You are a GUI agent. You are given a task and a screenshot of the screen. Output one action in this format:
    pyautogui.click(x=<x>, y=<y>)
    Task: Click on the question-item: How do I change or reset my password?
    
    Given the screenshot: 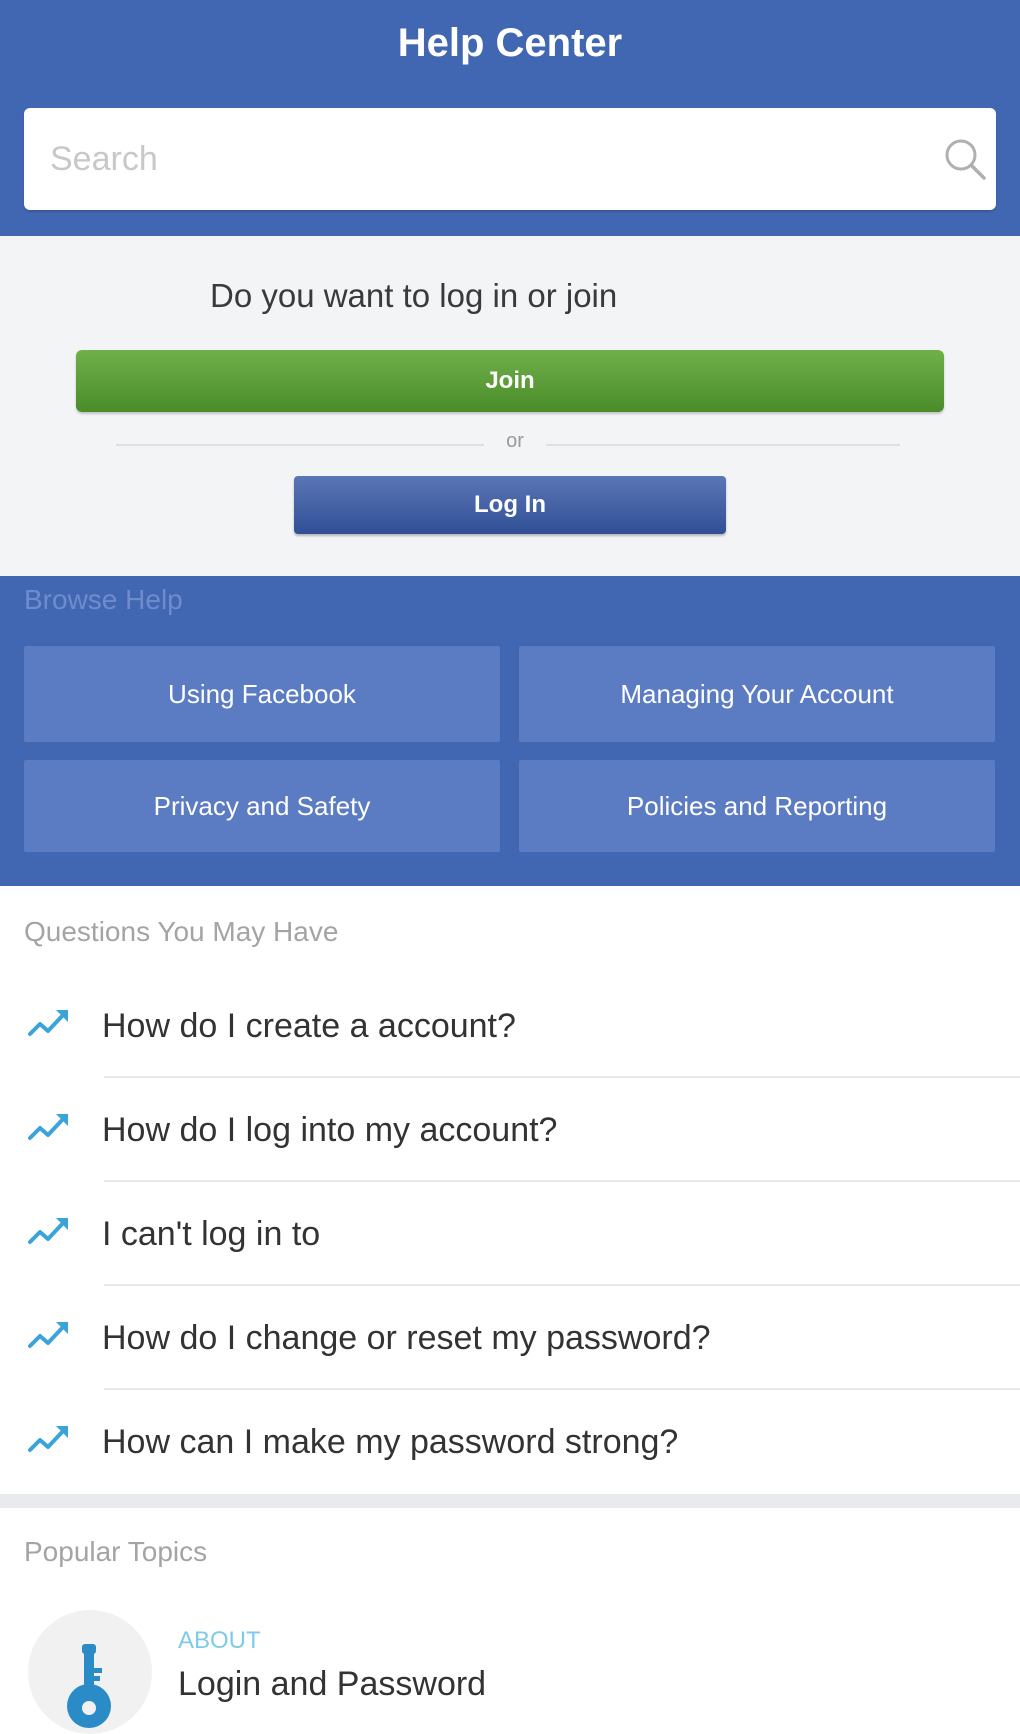 What is the action you would take?
    pyautogui.click(x=510, y=1338)
    